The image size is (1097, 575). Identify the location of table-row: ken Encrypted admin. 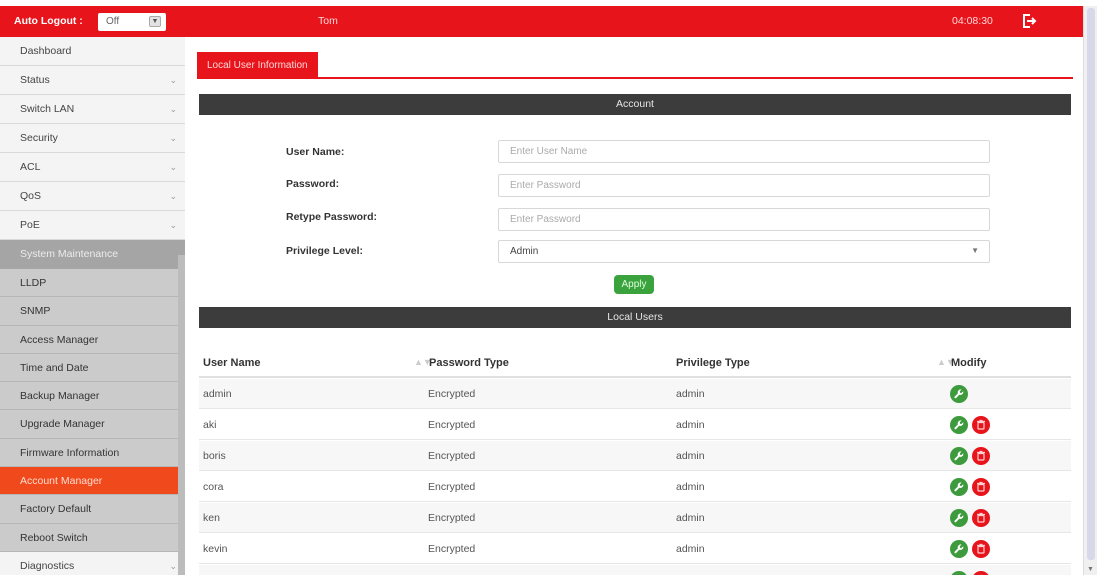
(635, 518).